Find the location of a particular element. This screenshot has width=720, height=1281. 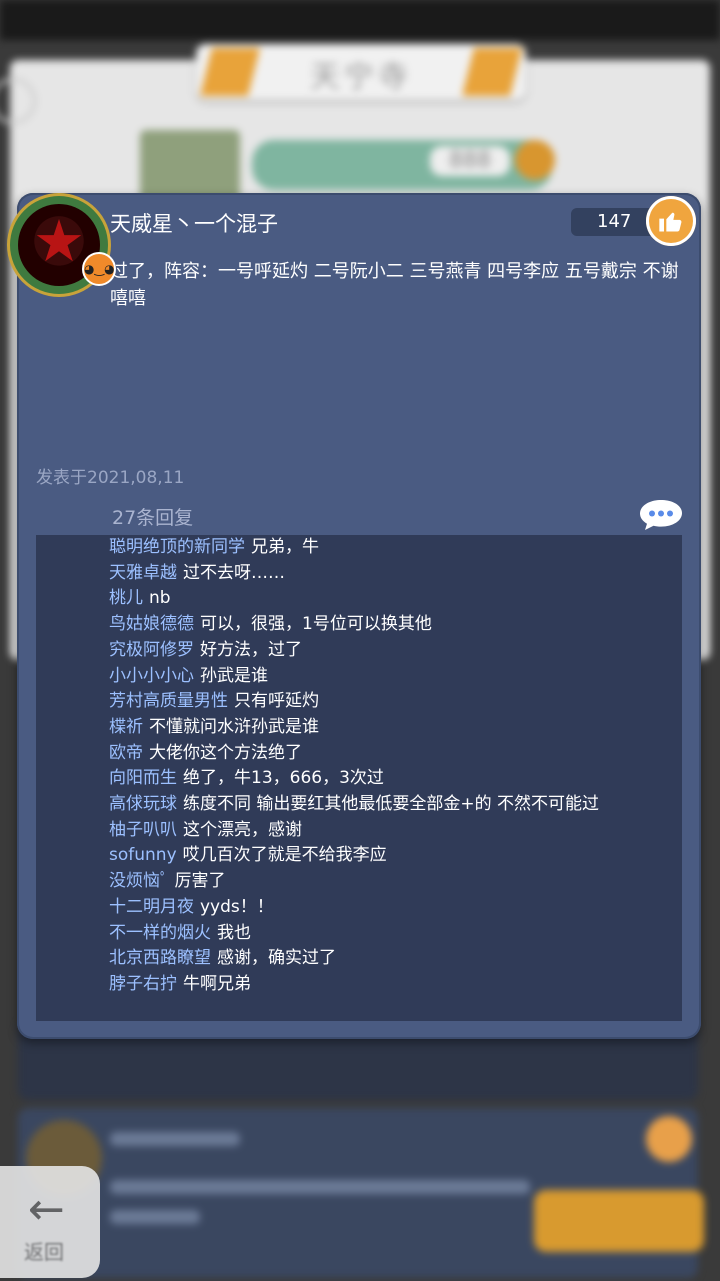

reply-nickname: 向阳而生 is located at coordinates (143, 778).